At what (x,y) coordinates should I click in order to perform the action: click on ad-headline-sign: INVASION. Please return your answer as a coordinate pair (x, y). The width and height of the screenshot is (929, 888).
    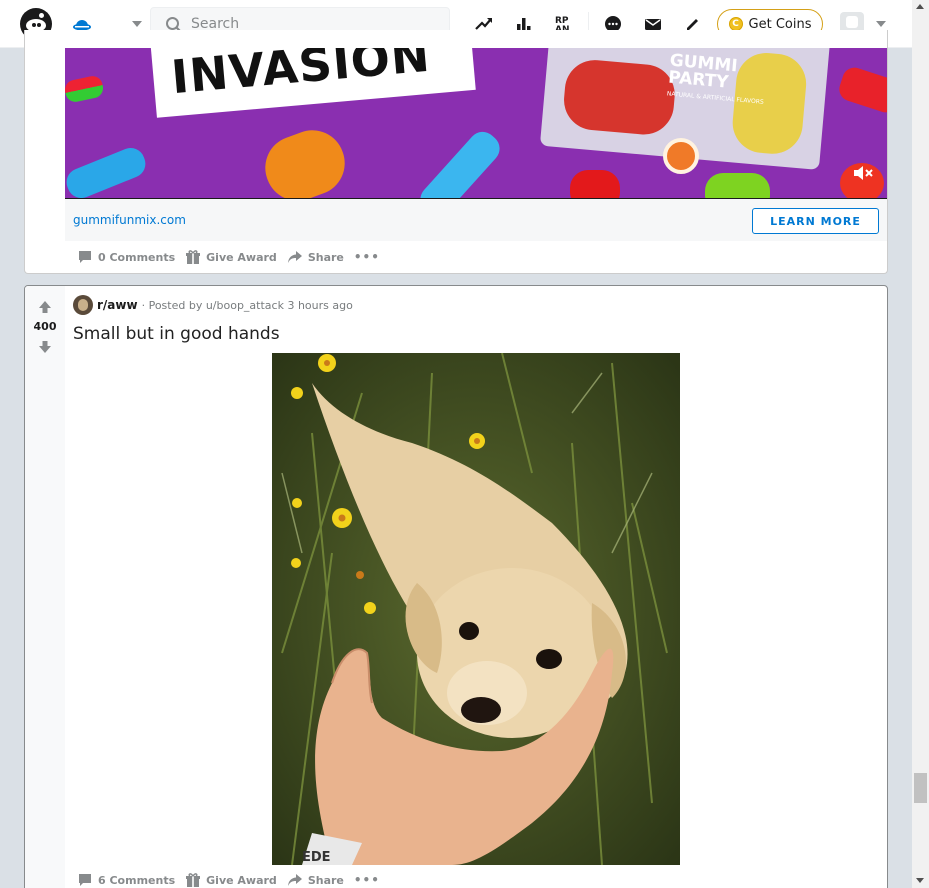
    Looking at the image, I should click on (313, 83).